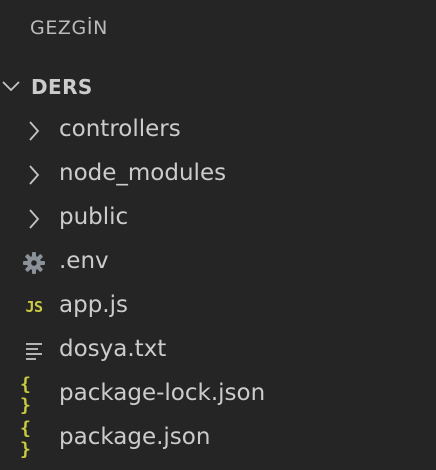  I want to click on tree-file-package-lock-json: { } package-lock.json, so click(218, 395).